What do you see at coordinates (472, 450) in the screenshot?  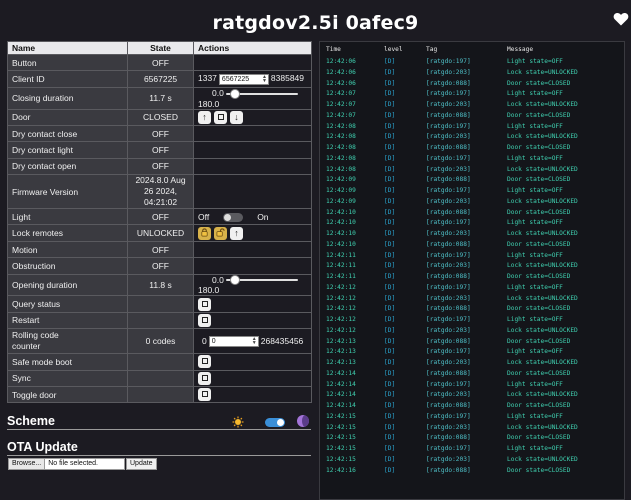 I see `log-entry: 12:42:15 [D] [ratgdo:197] Light state=OFF` at bounding box center [472, 450].